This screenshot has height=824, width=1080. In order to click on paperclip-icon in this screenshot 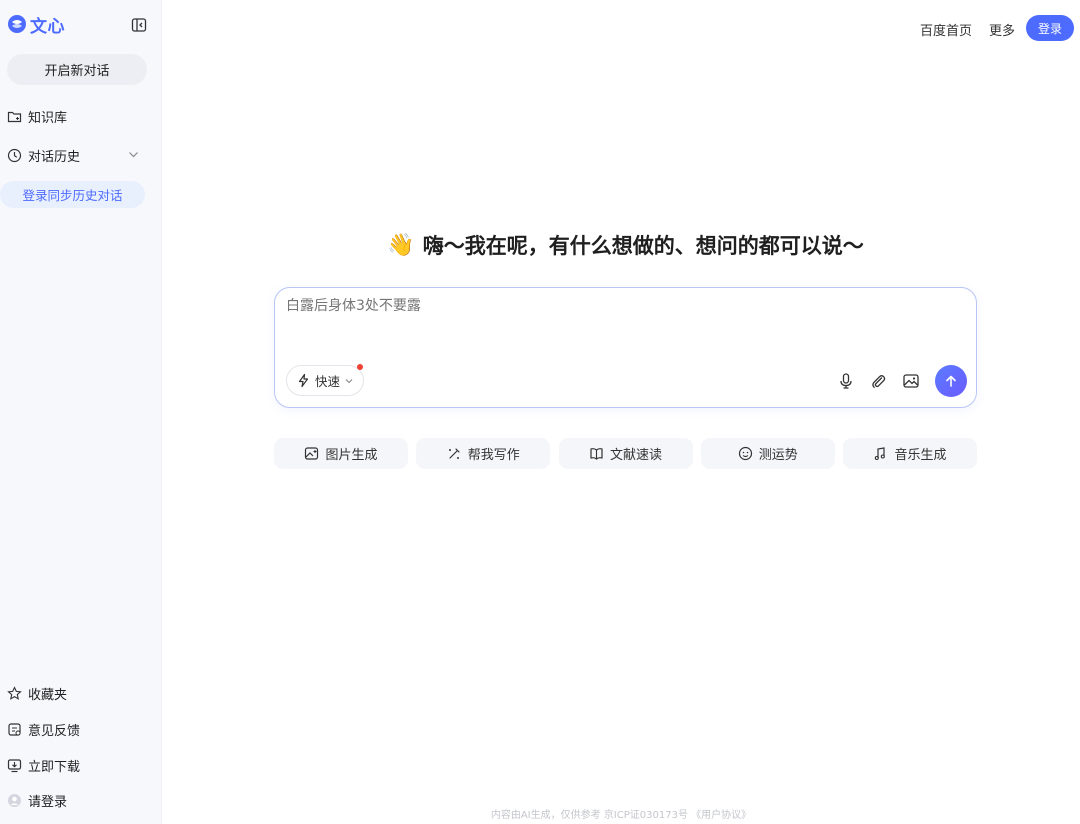, I will do `click(879, 381)`.